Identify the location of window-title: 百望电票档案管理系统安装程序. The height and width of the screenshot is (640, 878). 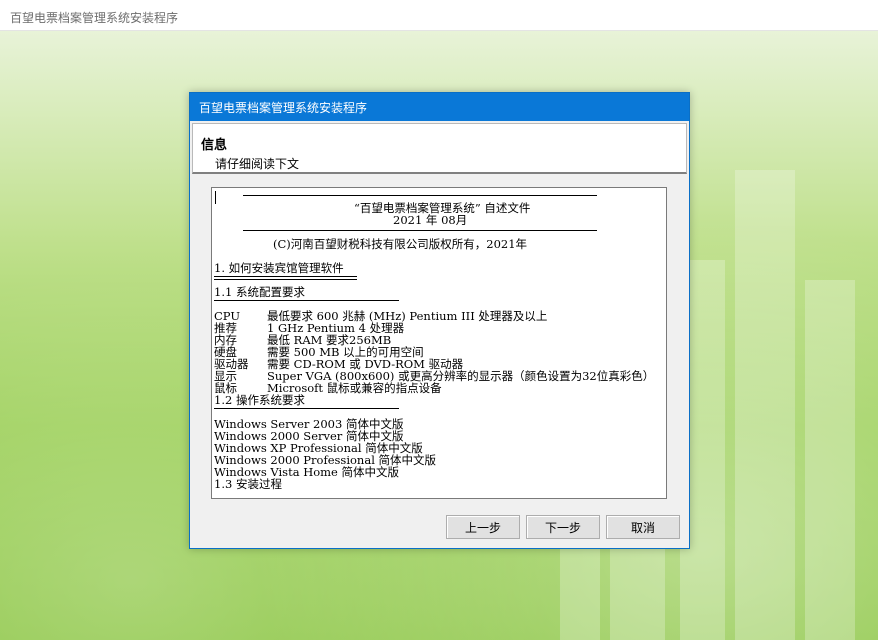
(94, 18).